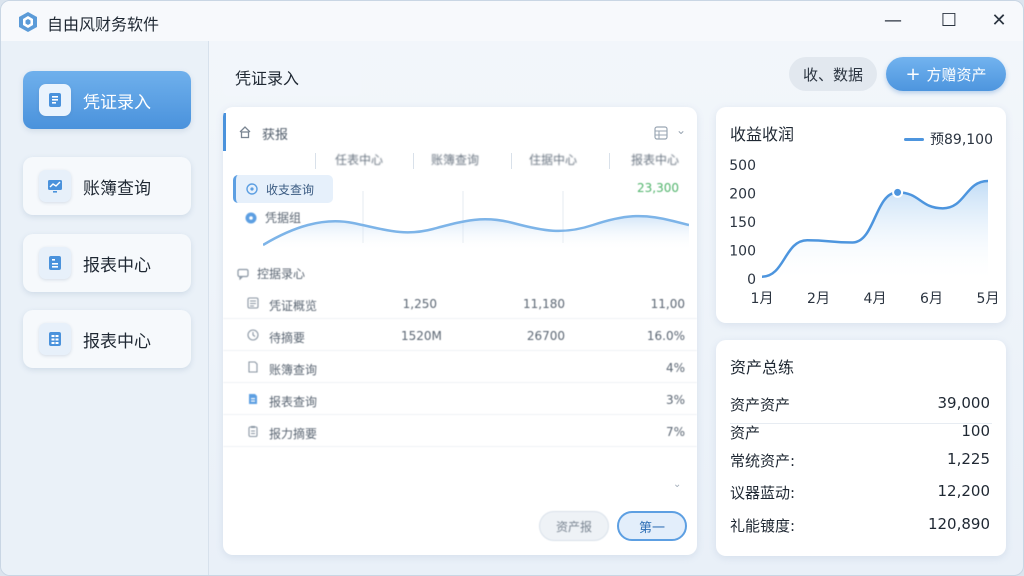  I want to click on y-tick-label: 0, so click(751, 280).